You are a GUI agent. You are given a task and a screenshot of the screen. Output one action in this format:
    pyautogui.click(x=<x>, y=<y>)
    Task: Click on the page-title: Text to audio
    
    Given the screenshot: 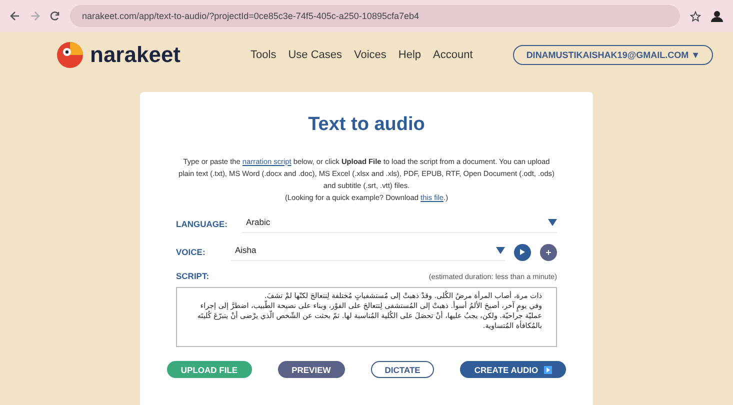 What is the action you would take?
    pyautogui.click(x=366, y=125)
    